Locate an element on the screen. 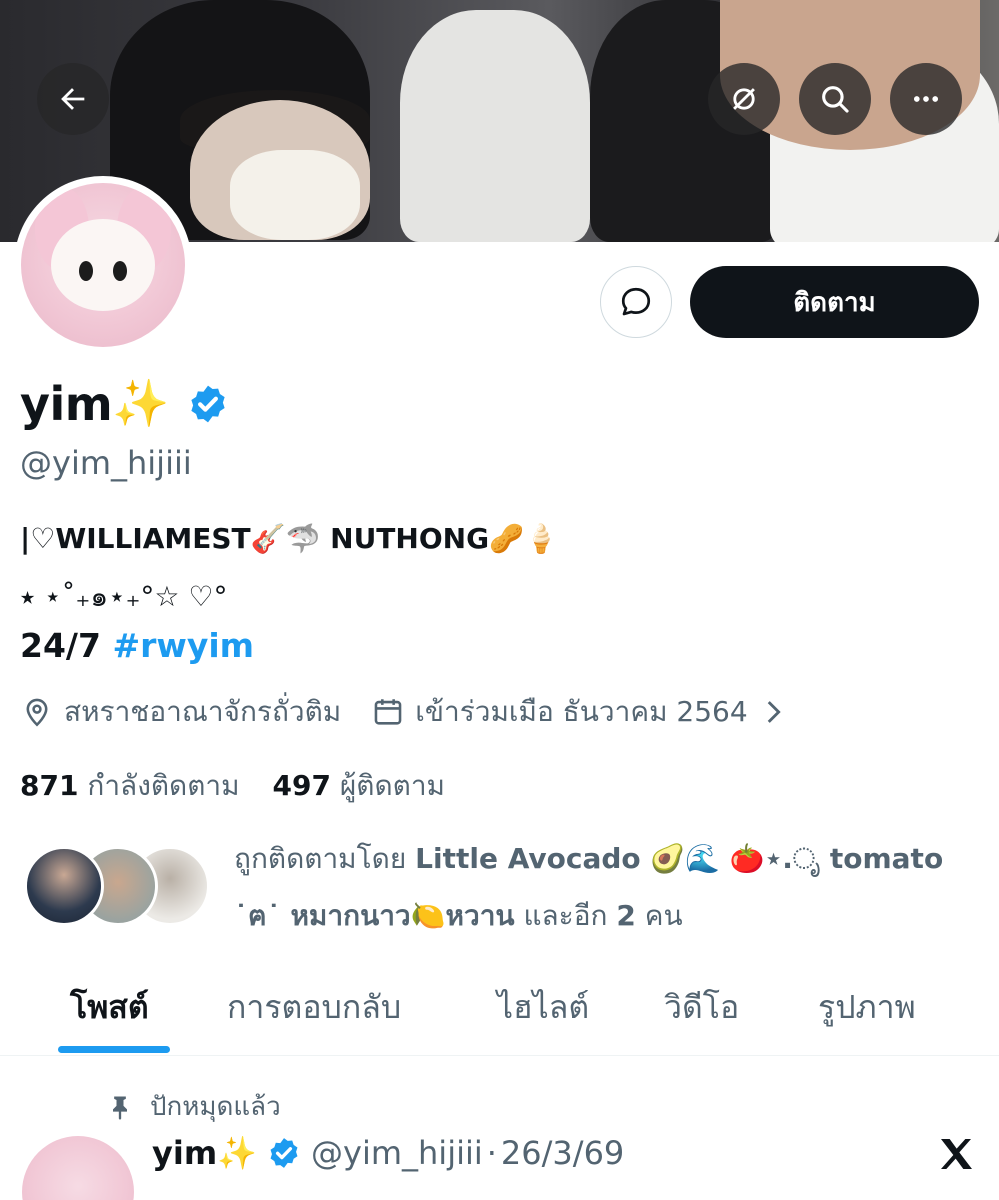 Image resolution: width=999 pixels, height=1200 pixels. bio-line: |♡WILLIAMEST🎸🦈 NUTHONG🥜🍦 is located at coordinates (289, 538).